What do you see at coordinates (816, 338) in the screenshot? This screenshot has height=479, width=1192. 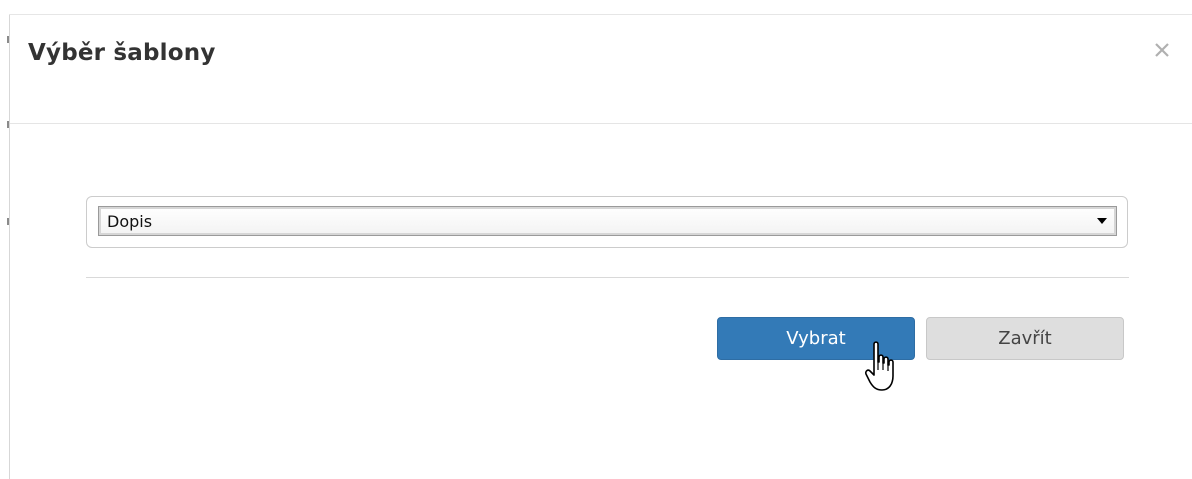 I see `select-button: Vybrat` at bounding box center [816, 338].